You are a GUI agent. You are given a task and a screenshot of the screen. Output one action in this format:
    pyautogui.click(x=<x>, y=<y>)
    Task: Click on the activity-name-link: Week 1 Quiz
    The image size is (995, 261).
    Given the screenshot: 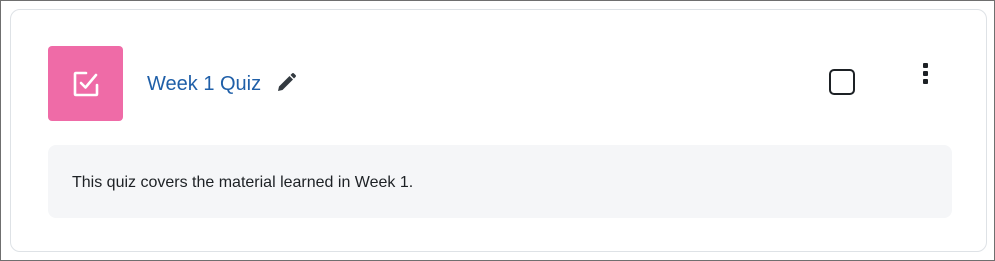 What is the action you would take?
    pyautogui.click(x=204, y=84)
    